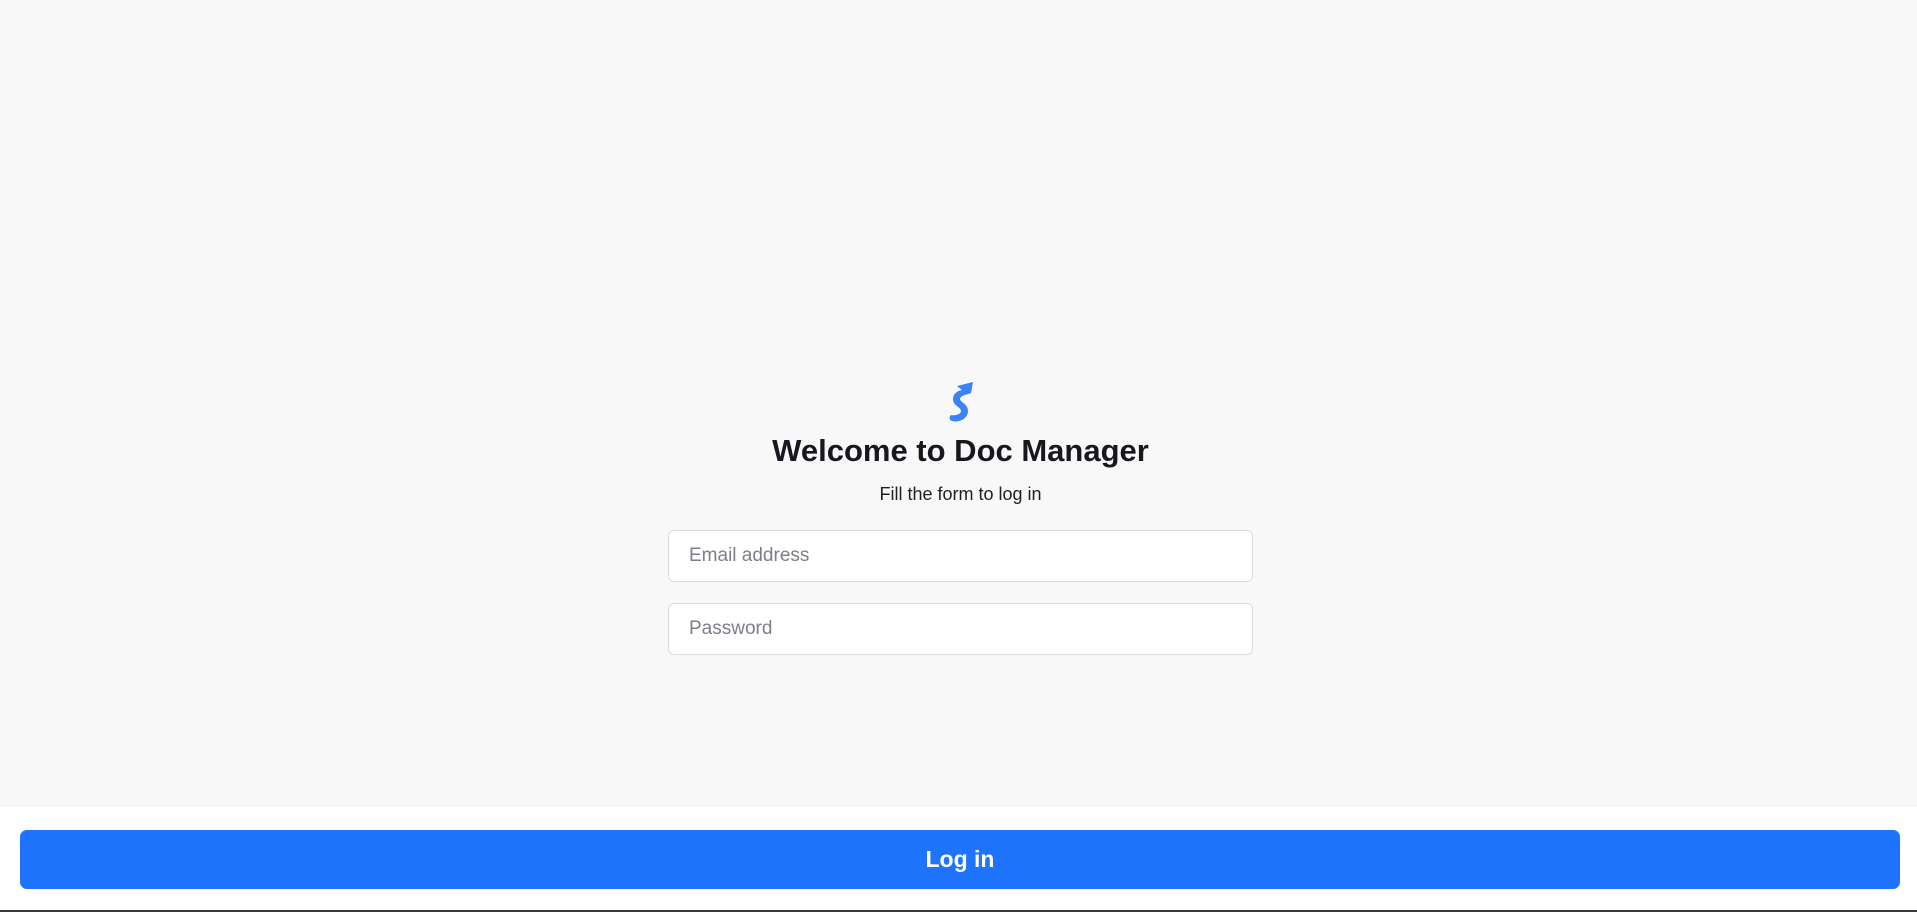 This screenshot has width=1917, height=912. What do you see at coordinates (960, 556) in the screenshot?
I see `email-field` at bounding box center [960, 556].